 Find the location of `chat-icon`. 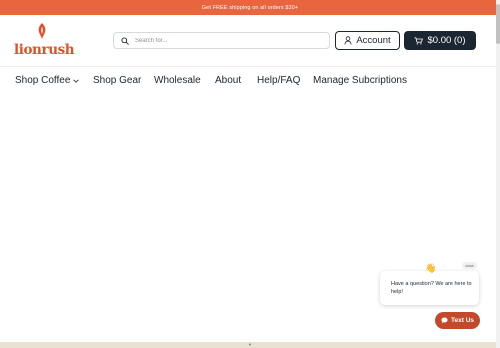

chat-icon is located at coordinates (444, 320).